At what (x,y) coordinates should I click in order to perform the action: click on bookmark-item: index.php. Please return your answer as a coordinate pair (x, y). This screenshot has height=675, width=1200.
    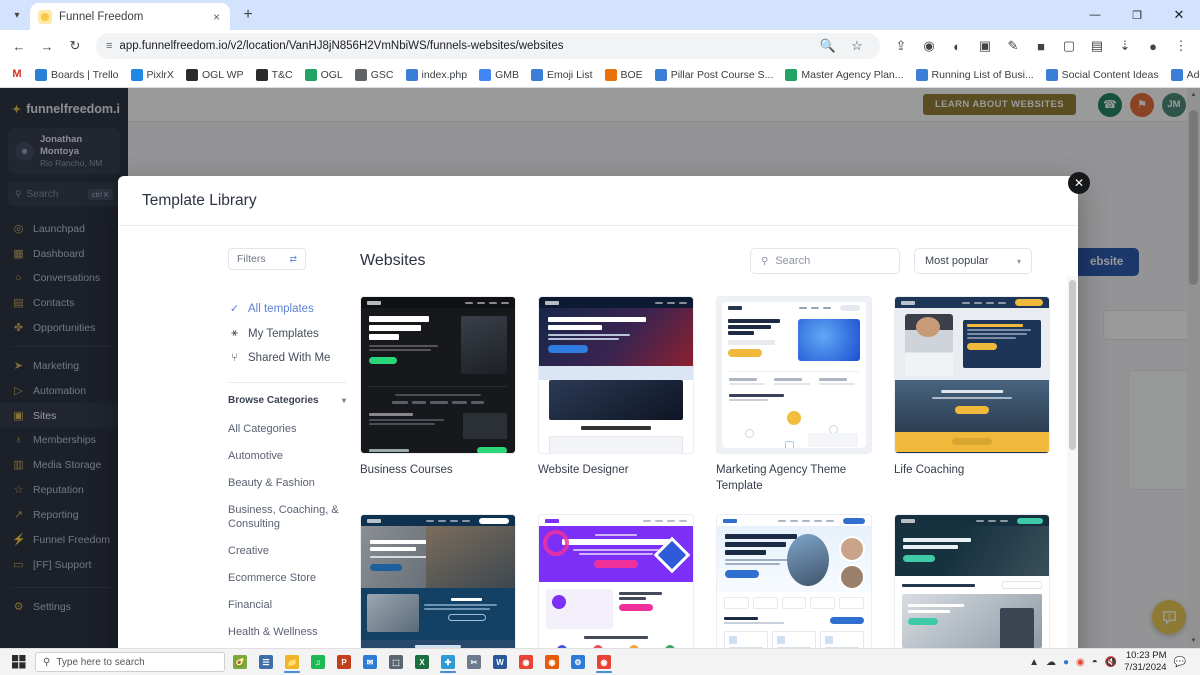
    Looking at the image, I should click on (437, 75).